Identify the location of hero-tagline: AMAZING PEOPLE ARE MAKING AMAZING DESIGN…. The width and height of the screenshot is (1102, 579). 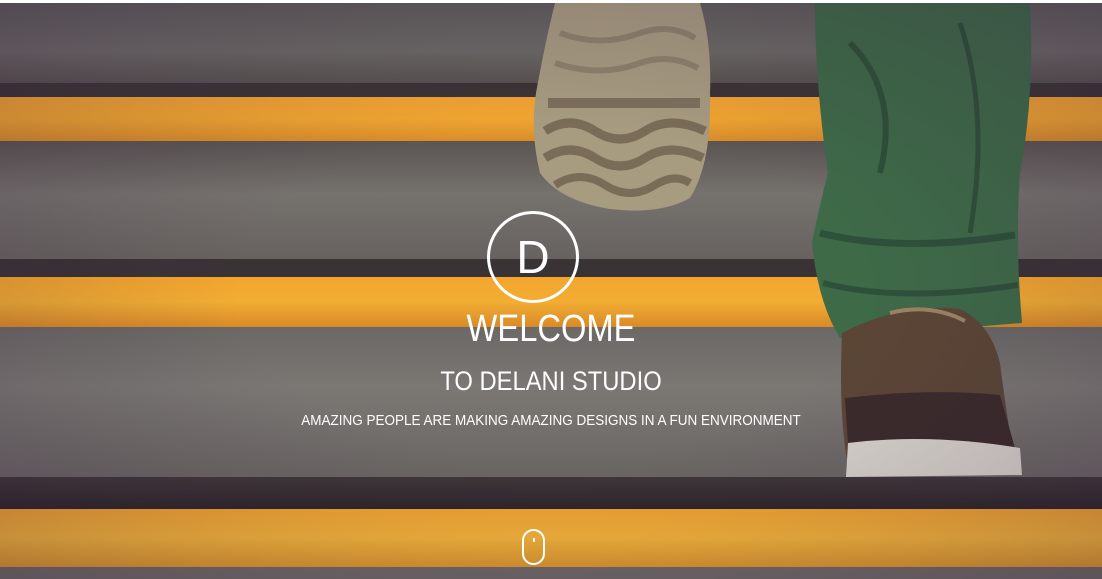
(551, 420).